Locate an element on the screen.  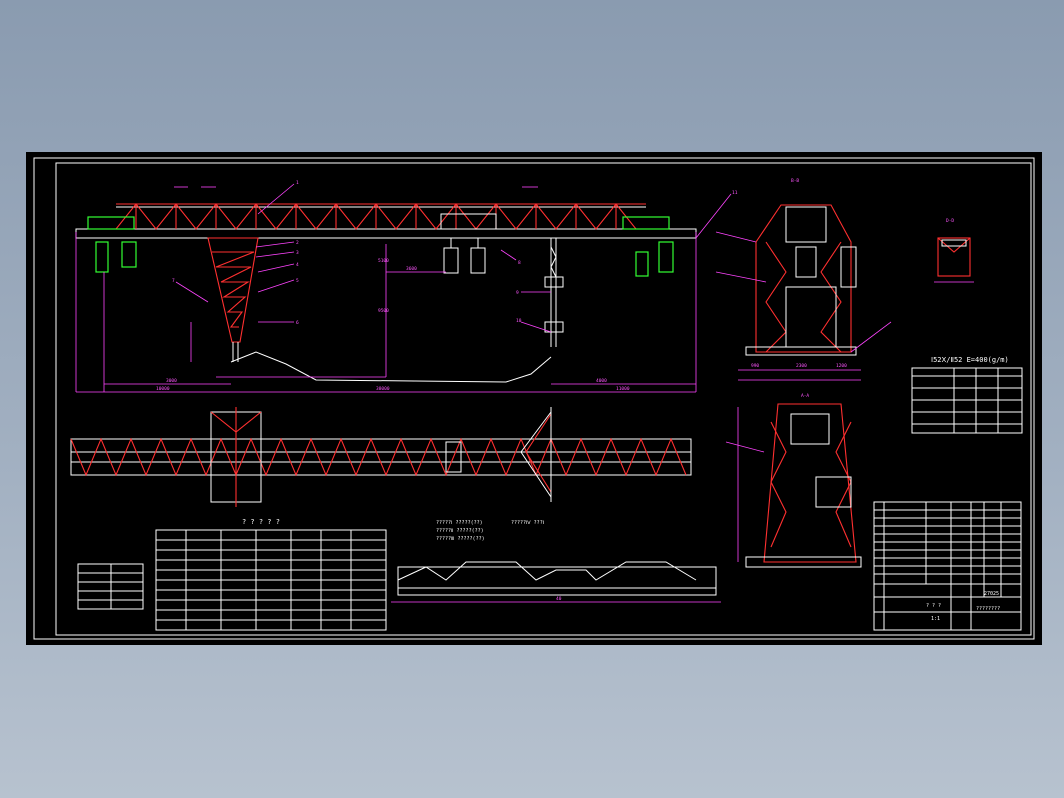
dim-height-b: 5100 is located at coordinates (383, 261).